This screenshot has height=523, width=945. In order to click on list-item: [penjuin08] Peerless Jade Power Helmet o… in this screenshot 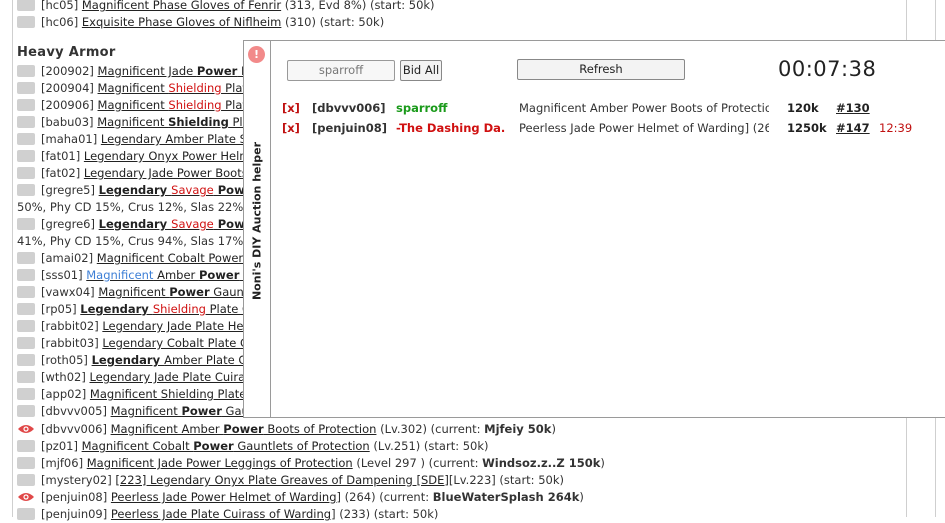, I will do `click(300, 497)`.